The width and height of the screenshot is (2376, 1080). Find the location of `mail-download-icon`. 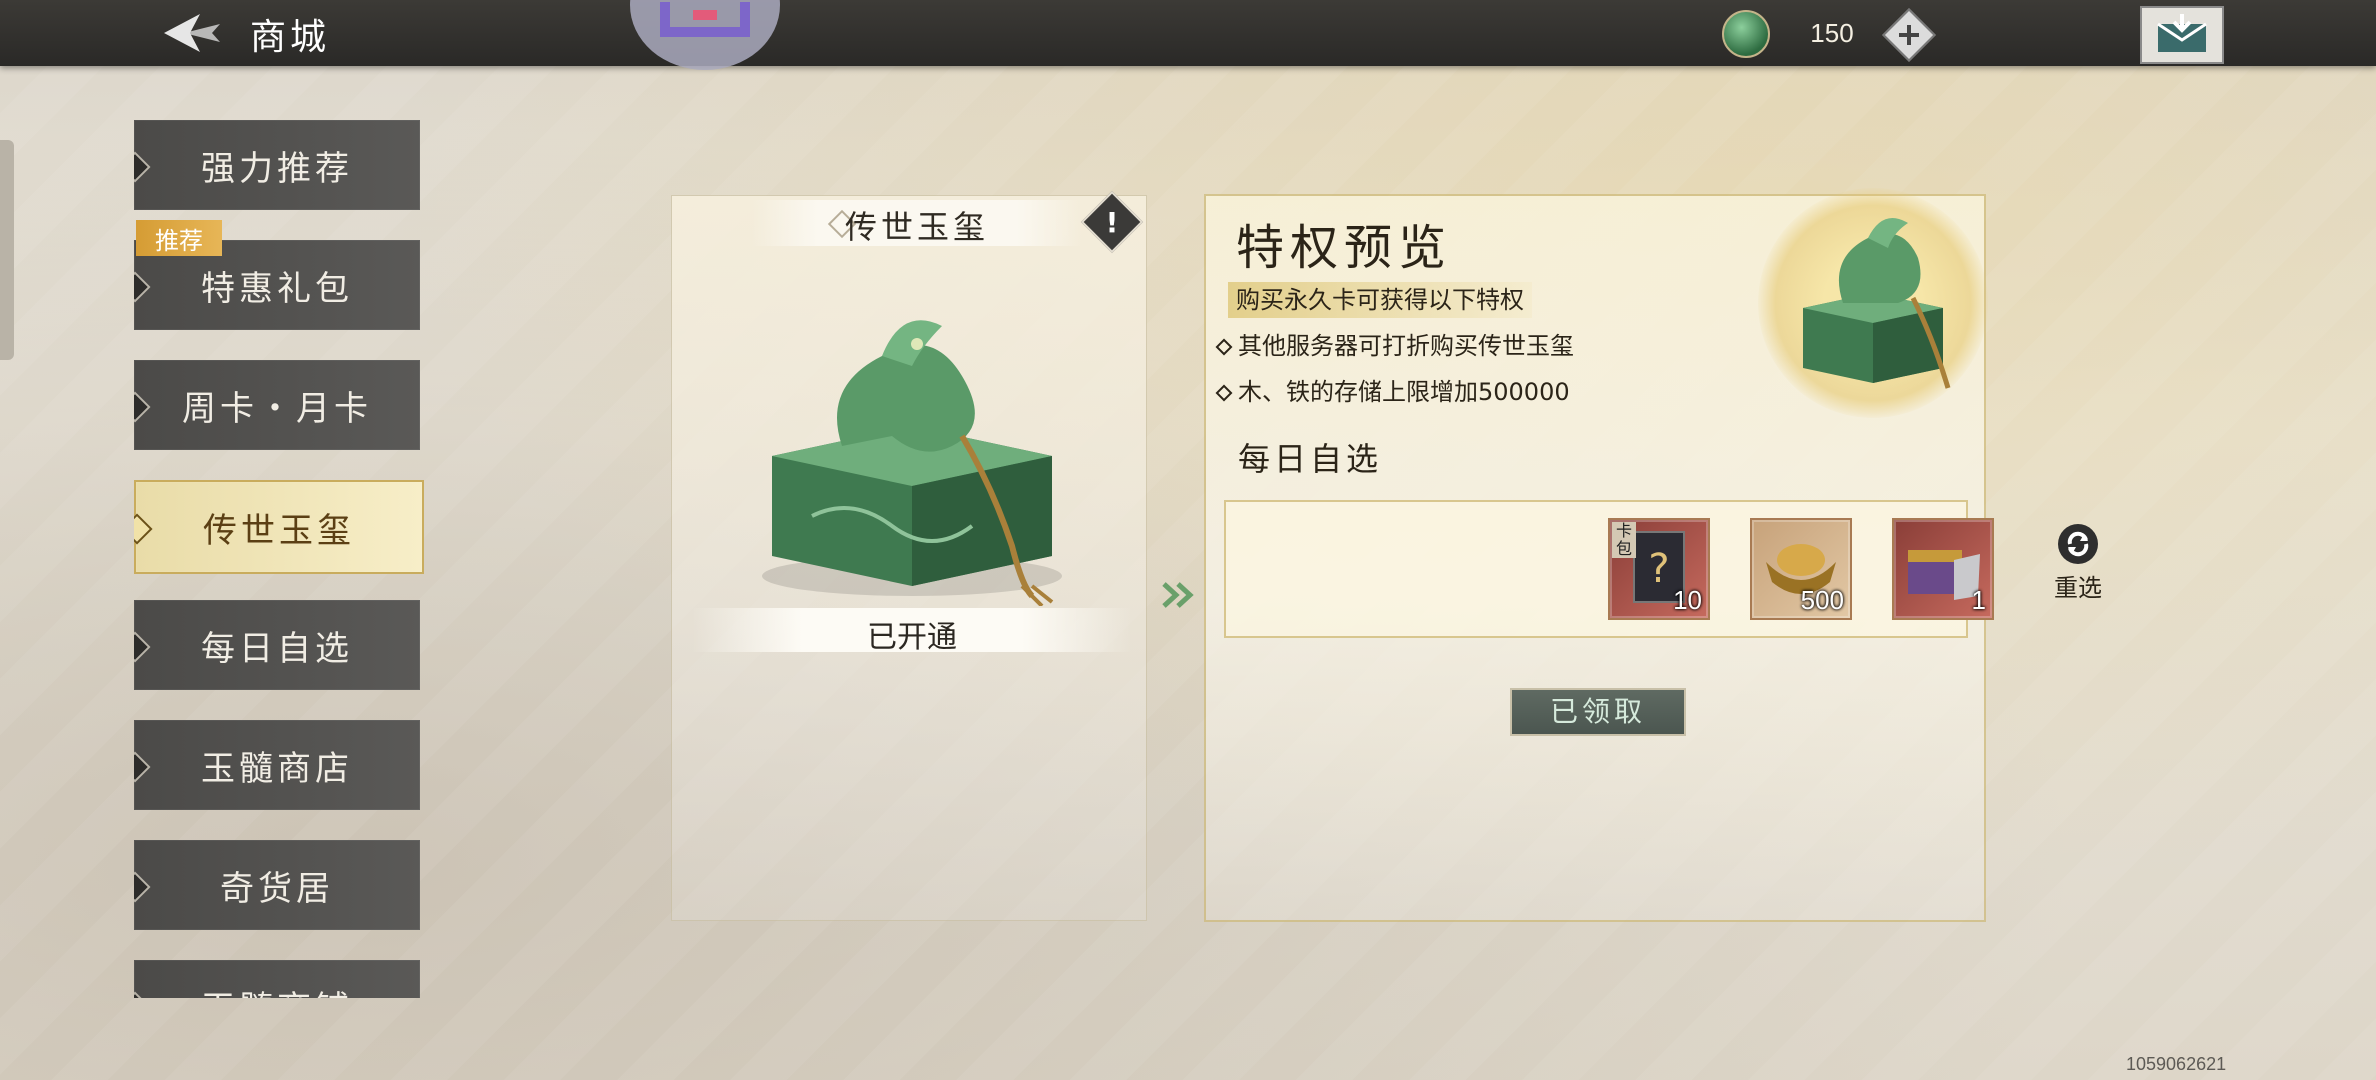

mail-download-icon is located at coordinates (2182, 33).